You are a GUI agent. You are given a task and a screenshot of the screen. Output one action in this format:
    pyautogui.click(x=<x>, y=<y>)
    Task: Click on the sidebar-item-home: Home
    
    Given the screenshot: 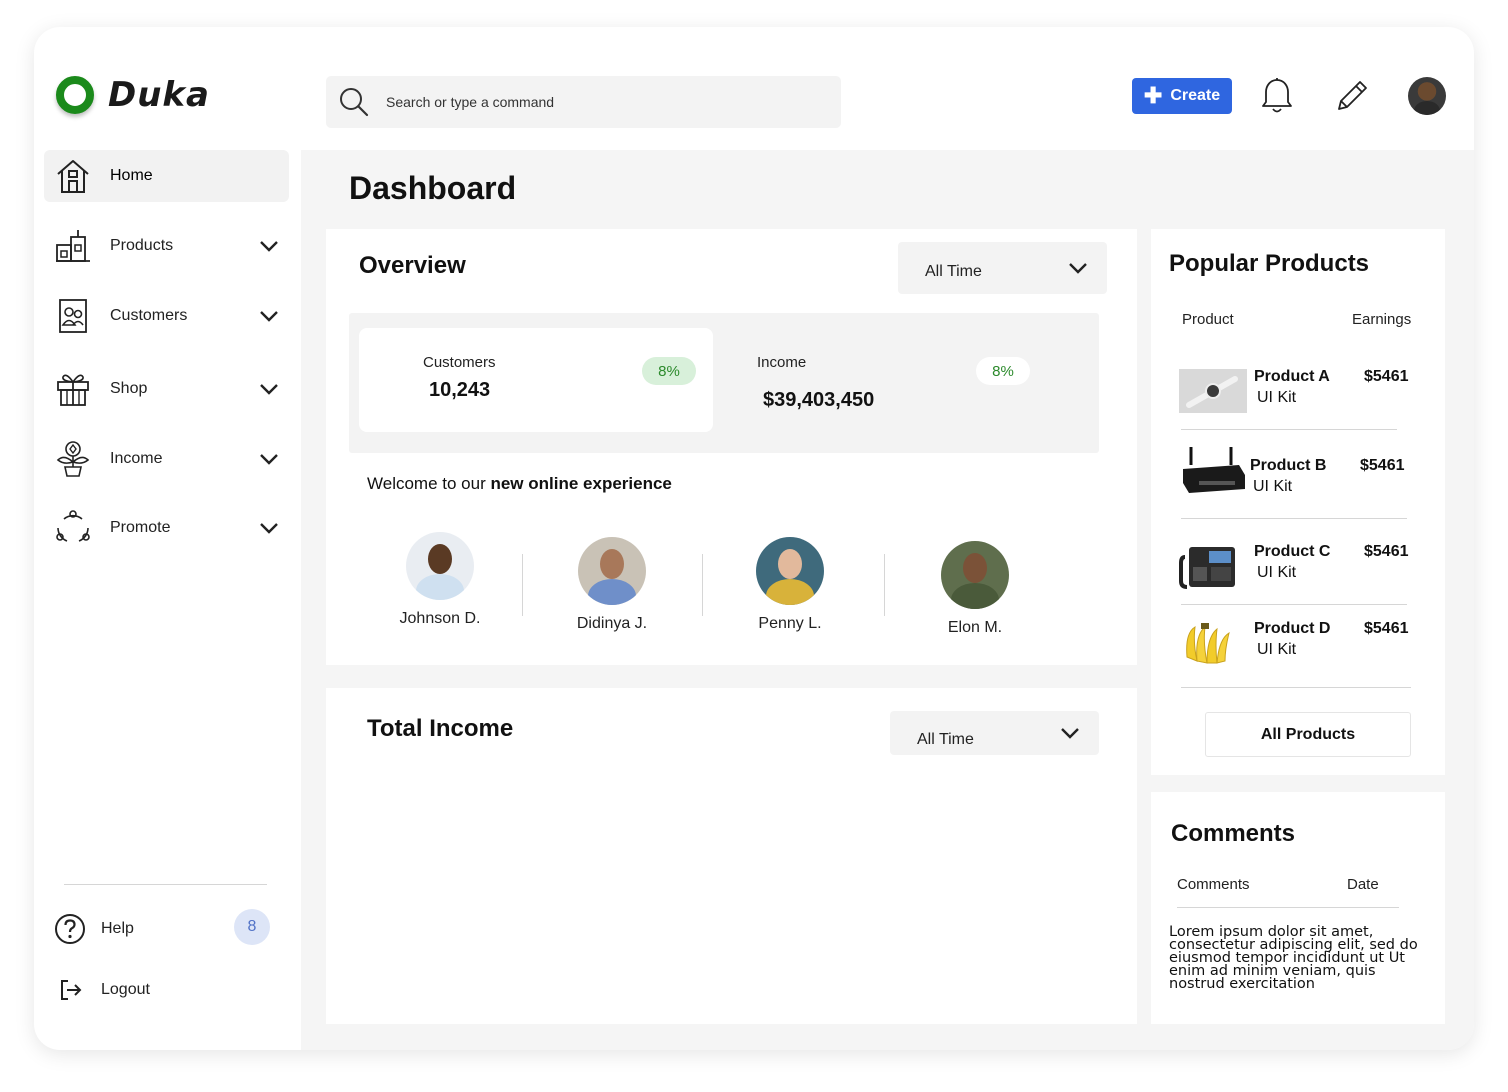 What is the action you would take?
    pyautogui.click(x=166, y=176)
    